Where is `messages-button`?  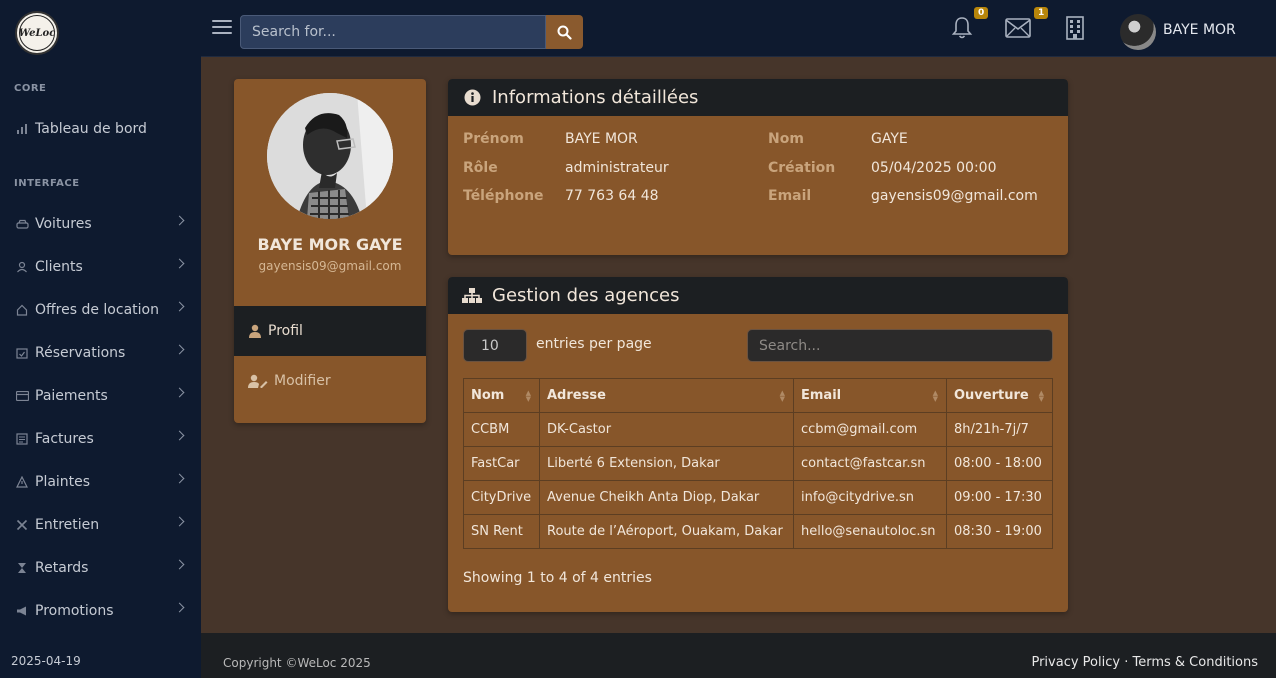
messages-button is located at coordinates (1018, 28).